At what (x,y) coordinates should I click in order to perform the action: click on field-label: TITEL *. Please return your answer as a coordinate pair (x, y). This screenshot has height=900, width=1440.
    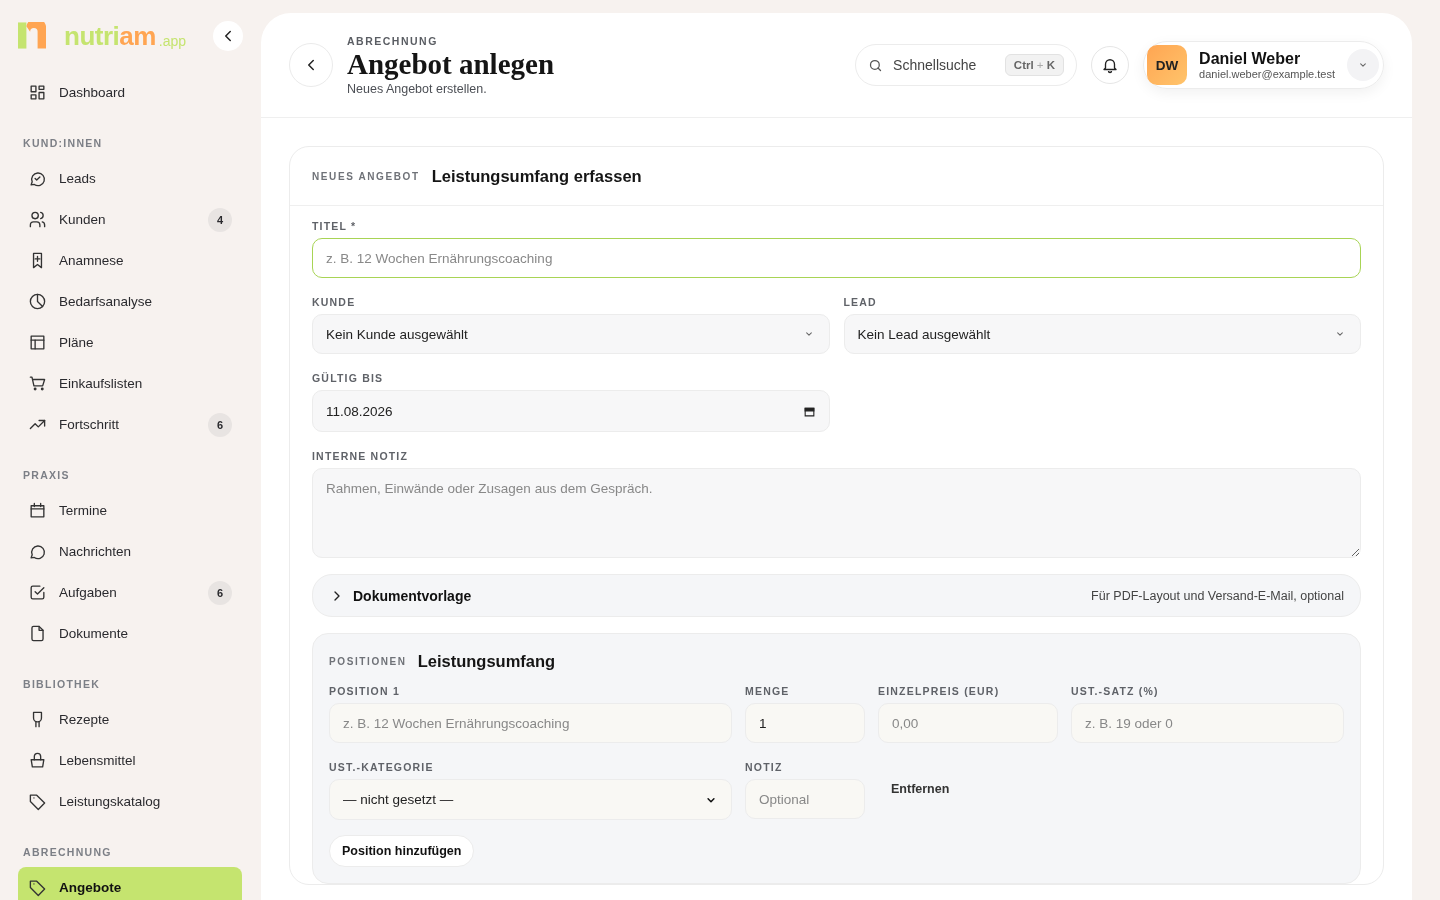
    Looking at the image, I should click on (335, 226).